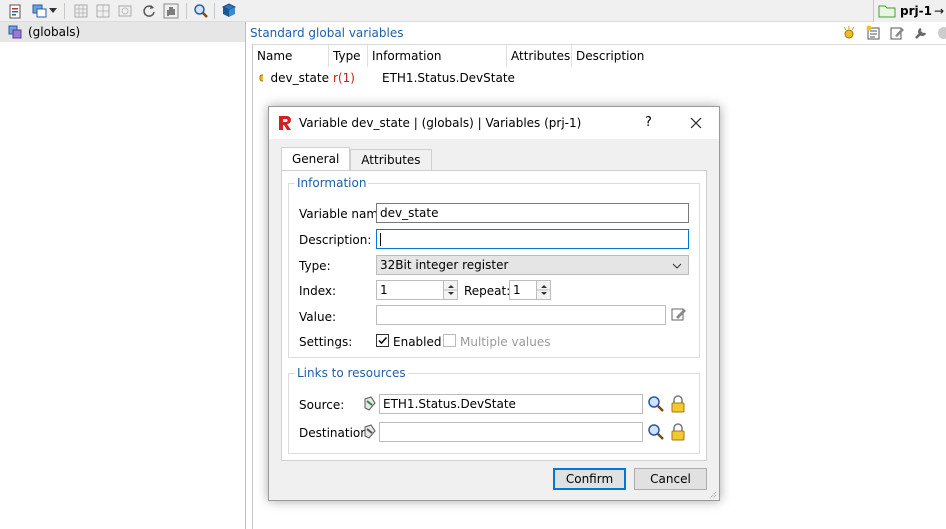 The width and height of the screenshot is (946, 529). I want to click on confirm-button: Confirm, so click(589, 479).